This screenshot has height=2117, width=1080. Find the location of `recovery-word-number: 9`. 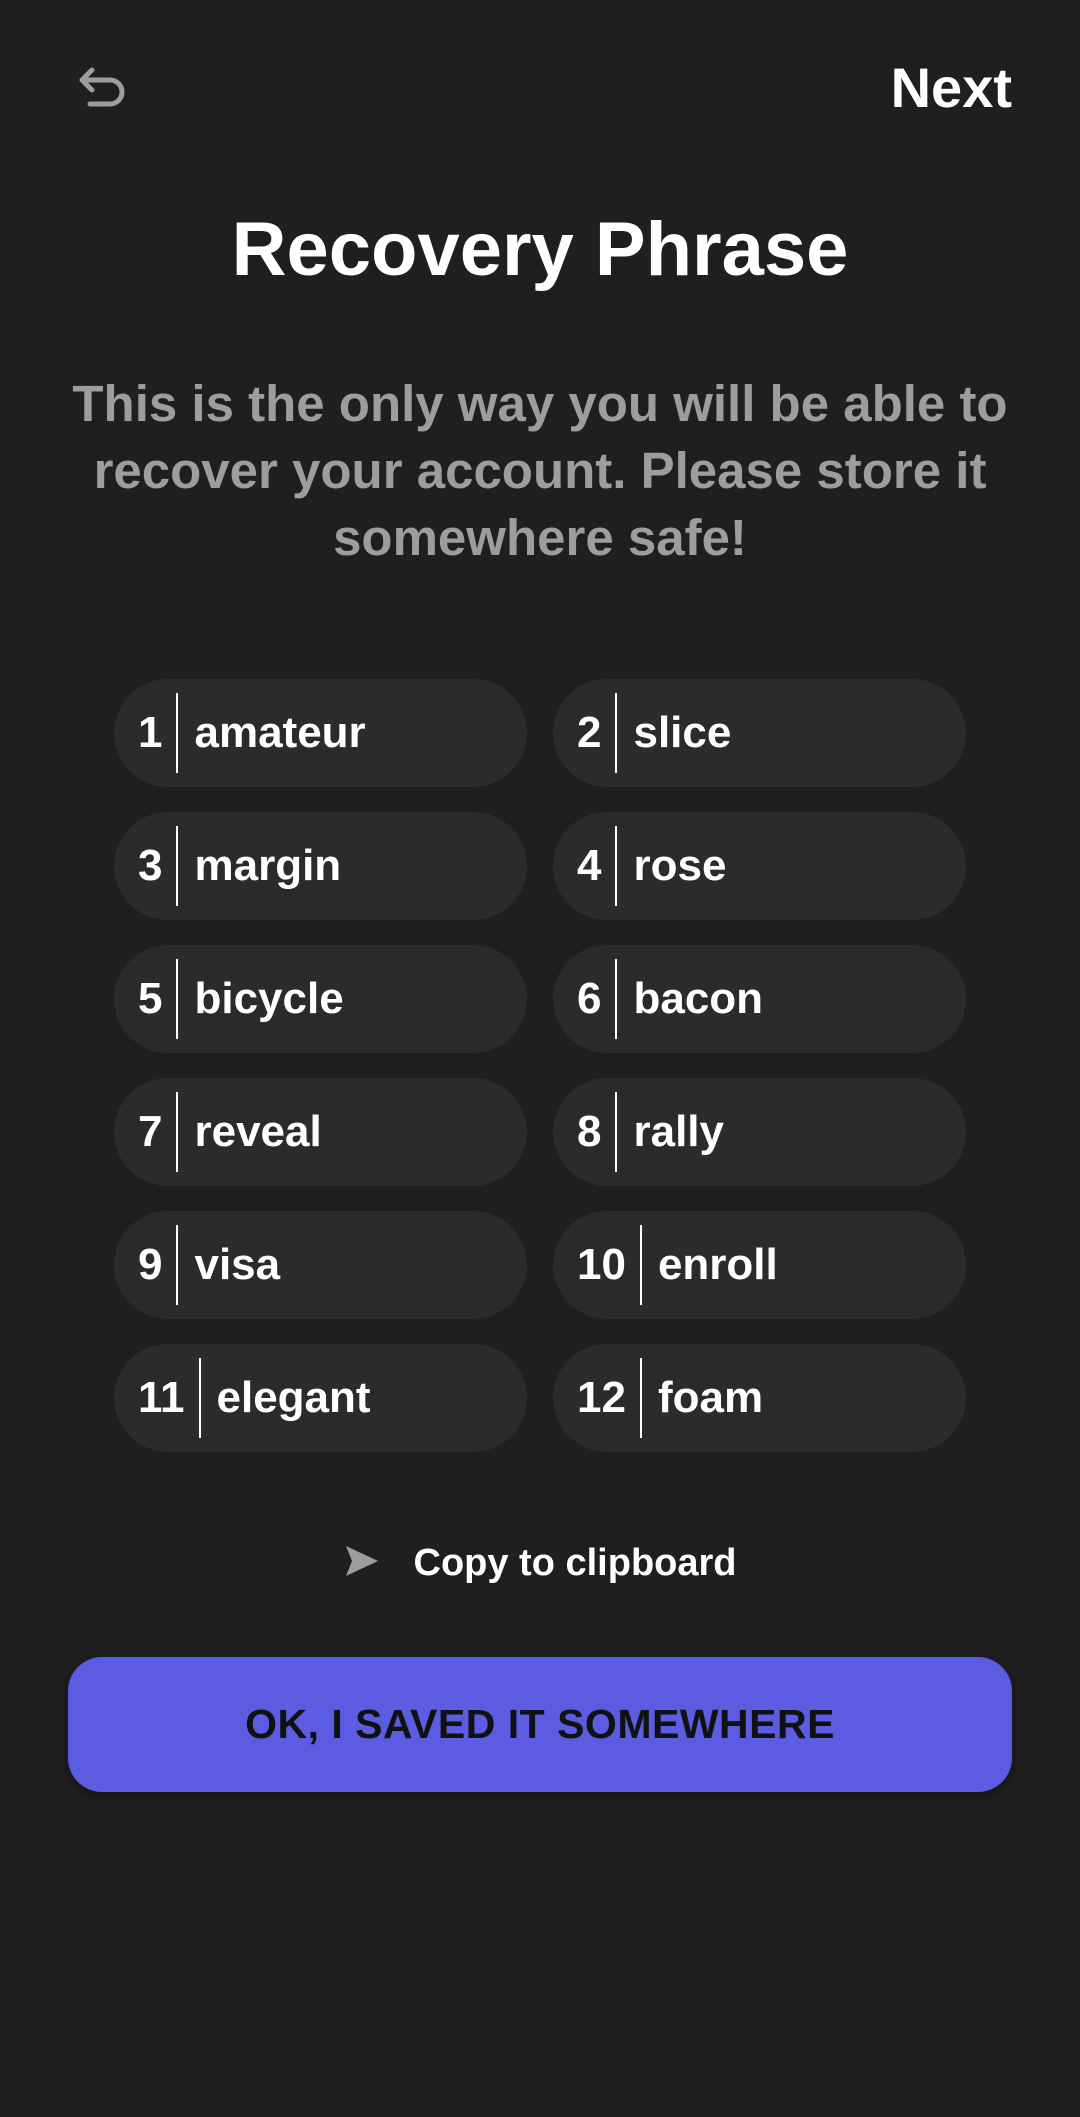

recovery-word-number: 9 is located at coordinates (158, 1265).